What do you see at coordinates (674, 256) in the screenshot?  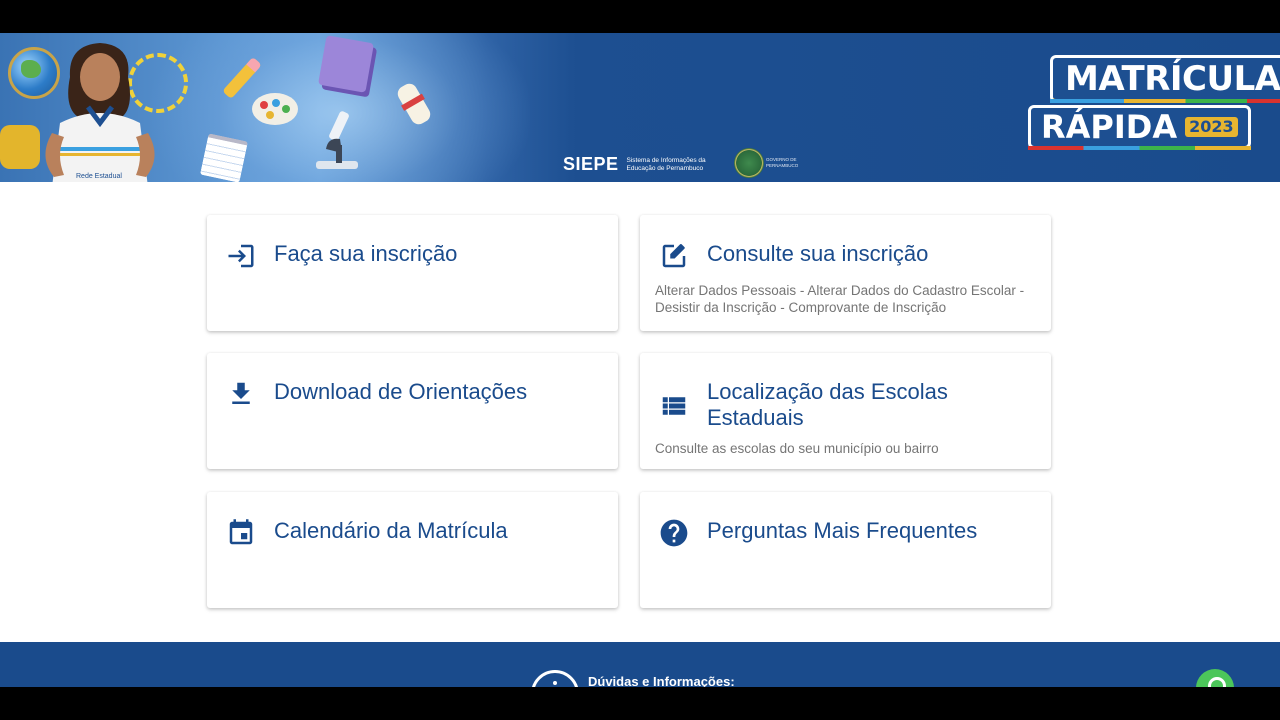 I see `edit-icon` at bounding box center [674, 256].